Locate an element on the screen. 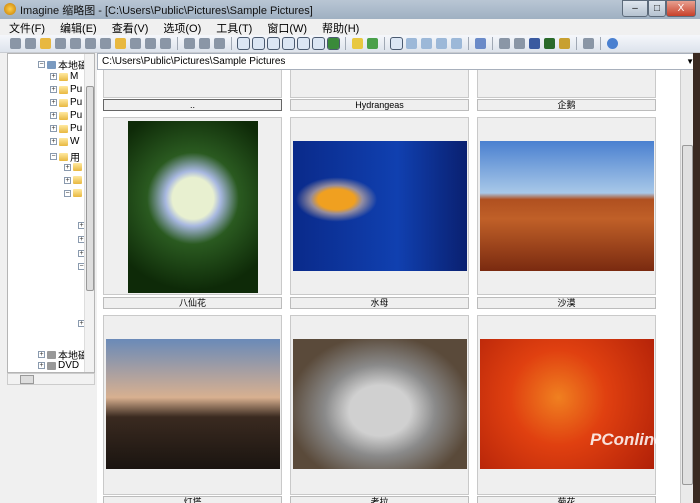  thumbnail-label: 灯塔 is located at coordinates (192, 499).